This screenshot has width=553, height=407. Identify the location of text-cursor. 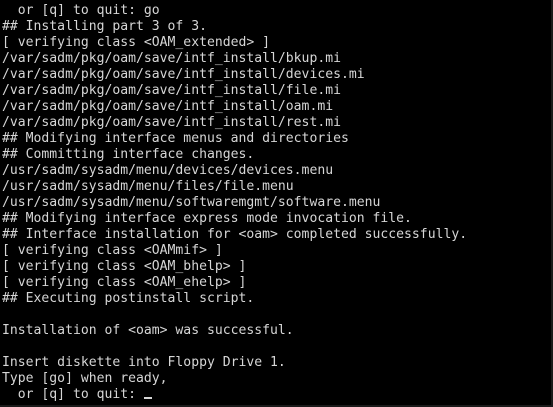
(147, 398).